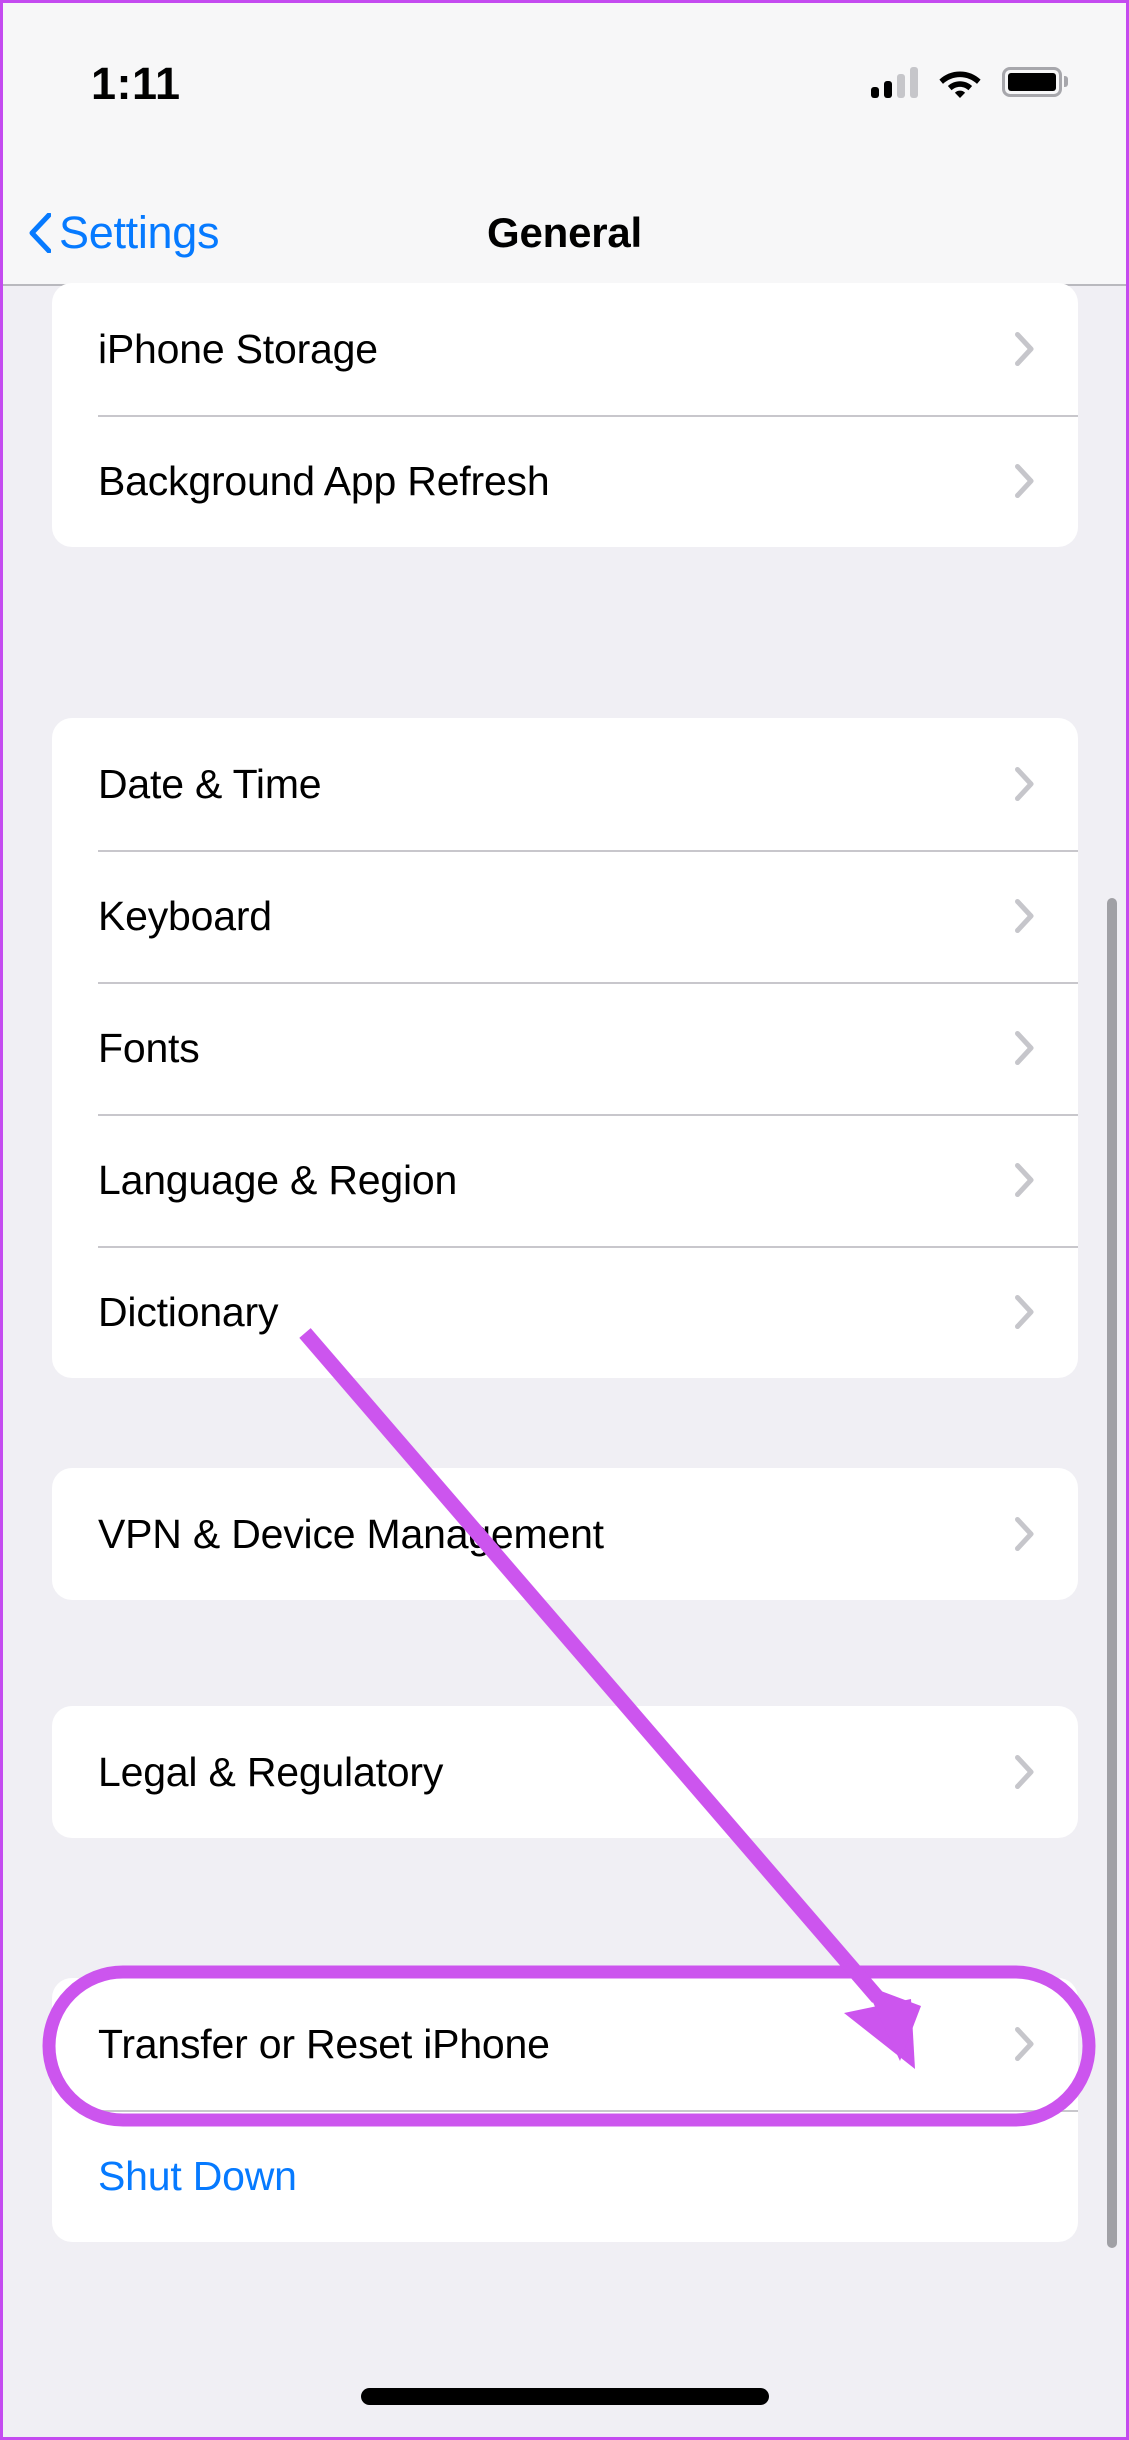  Describe the element at coordinates (271, 1771) in the screenshot. I see `settings-row-label: Legal & Regulatory` at that location.